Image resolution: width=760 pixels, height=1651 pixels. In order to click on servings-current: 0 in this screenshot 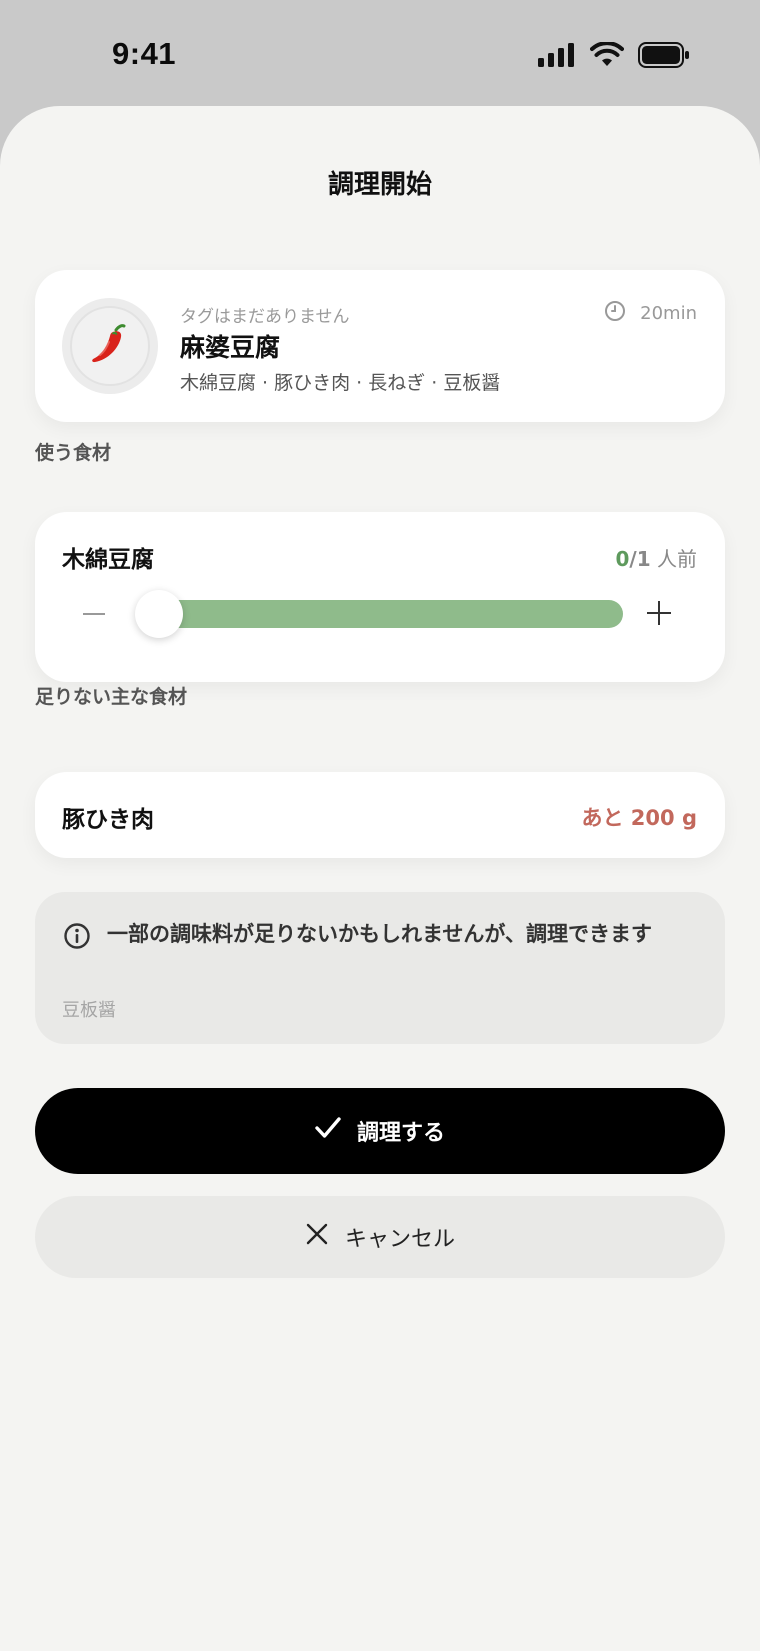, I will do `click(622, 559)`.